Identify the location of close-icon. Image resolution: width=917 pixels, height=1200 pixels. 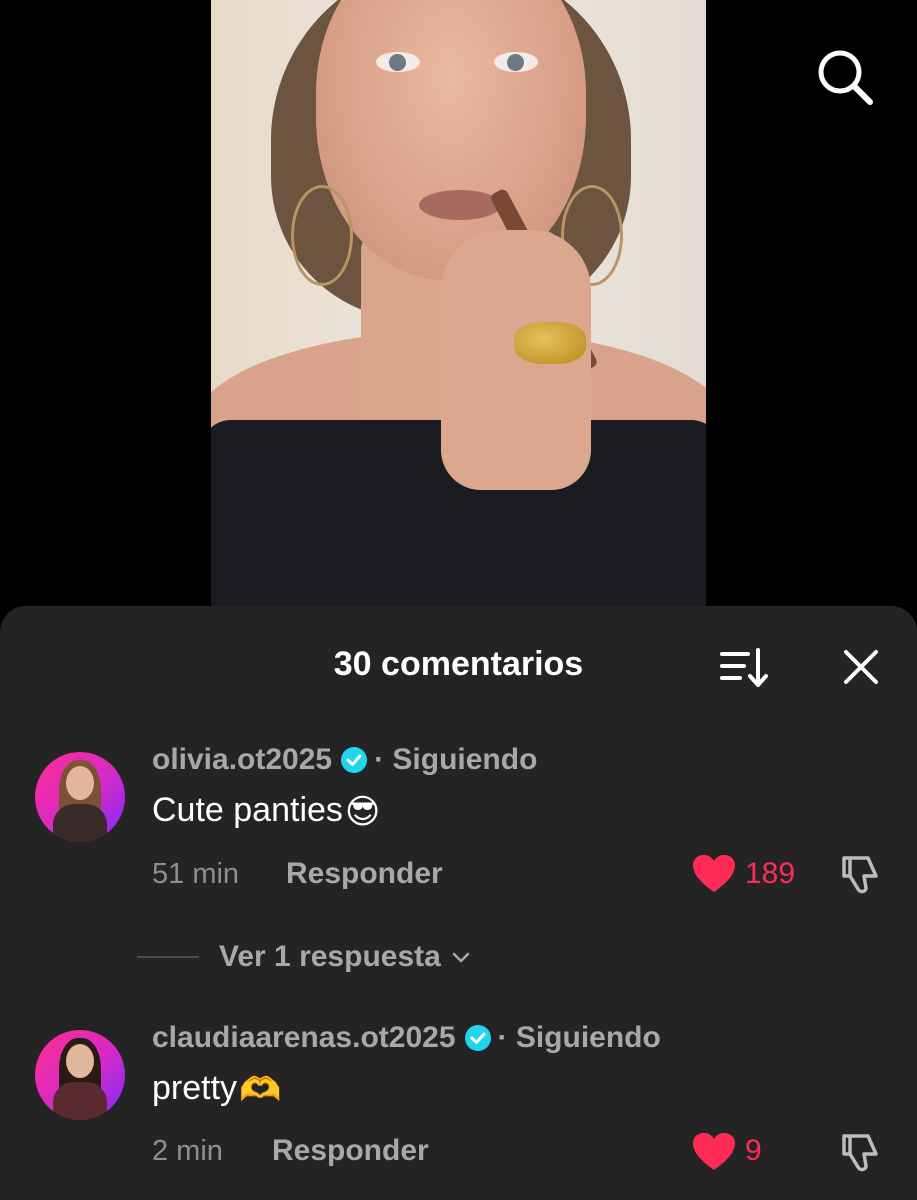
(861, 667).